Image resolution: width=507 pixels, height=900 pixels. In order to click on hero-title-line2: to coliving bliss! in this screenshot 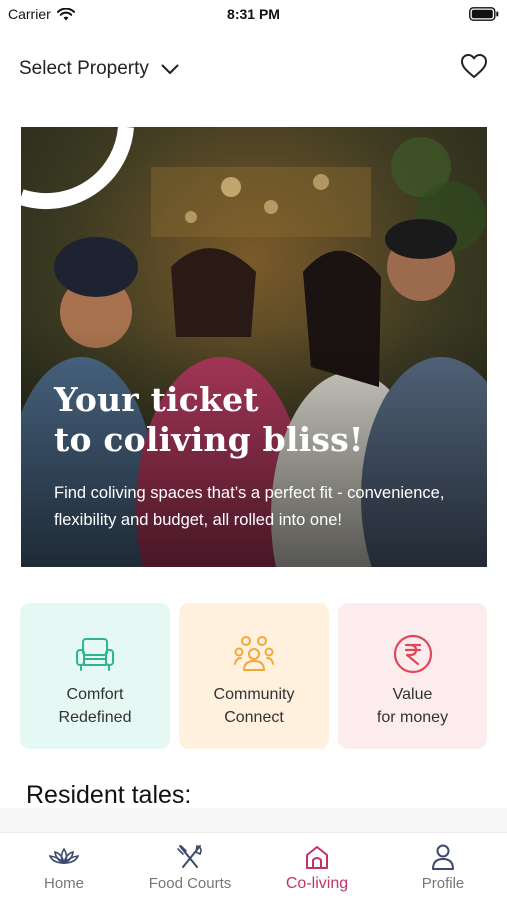, I will do `click(209, 439)`.